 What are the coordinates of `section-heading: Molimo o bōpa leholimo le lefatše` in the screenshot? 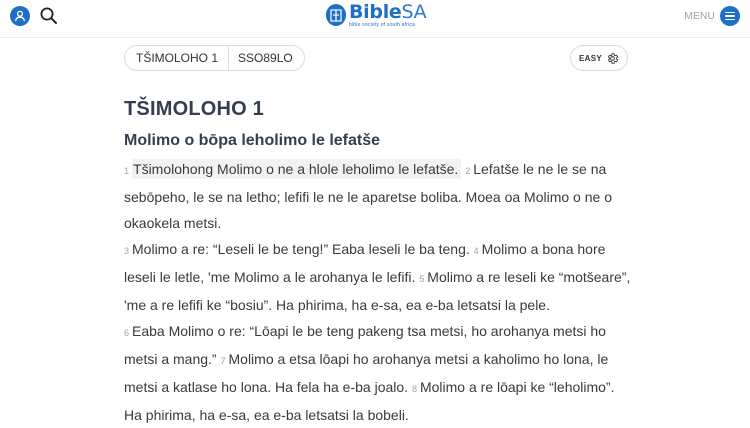 It's located at (252, 140).